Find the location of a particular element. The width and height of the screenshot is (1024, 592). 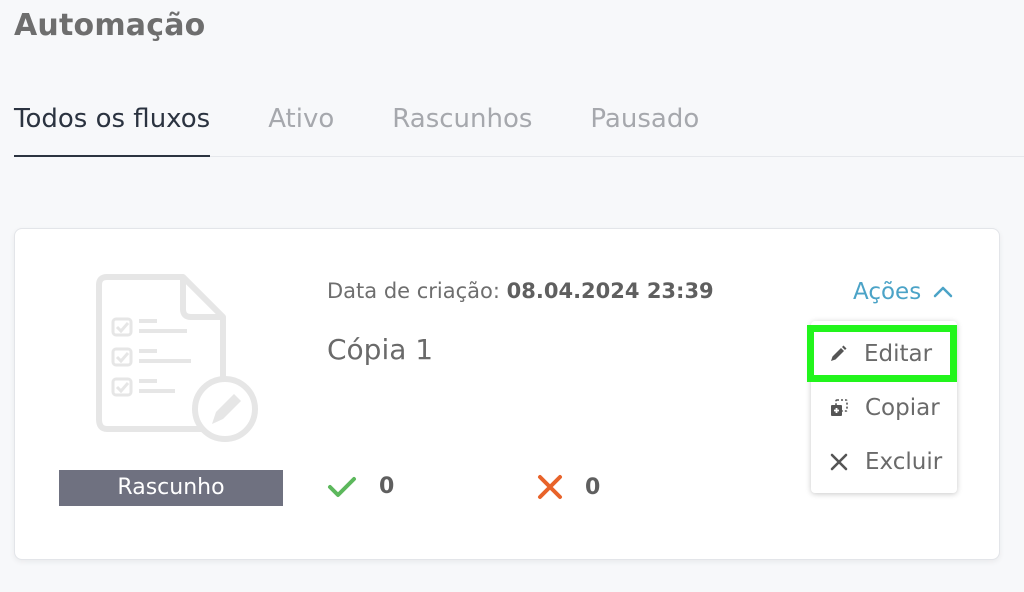

chevron-up-icon is located at coordinates (943, 292).